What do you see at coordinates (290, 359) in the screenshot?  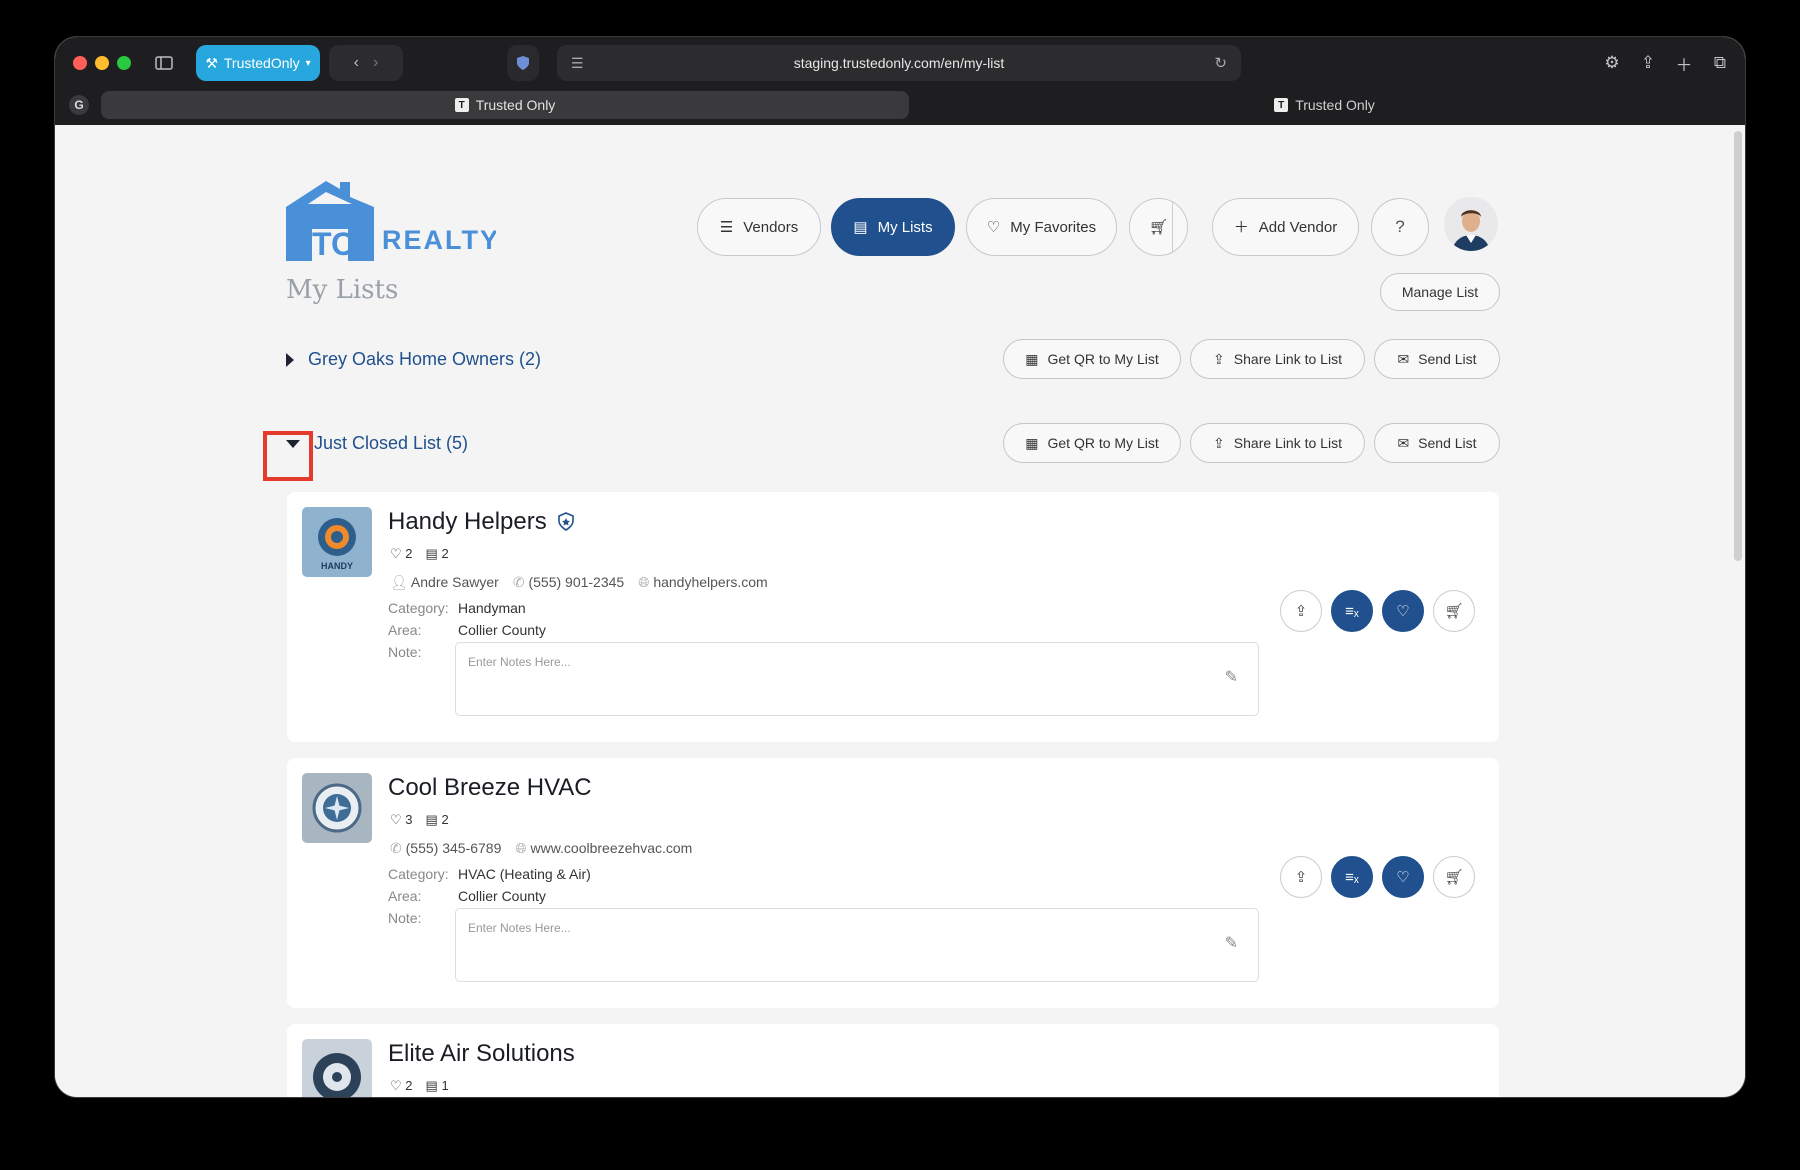 I see `caret-right-icon` at bounding box center [290, 359].